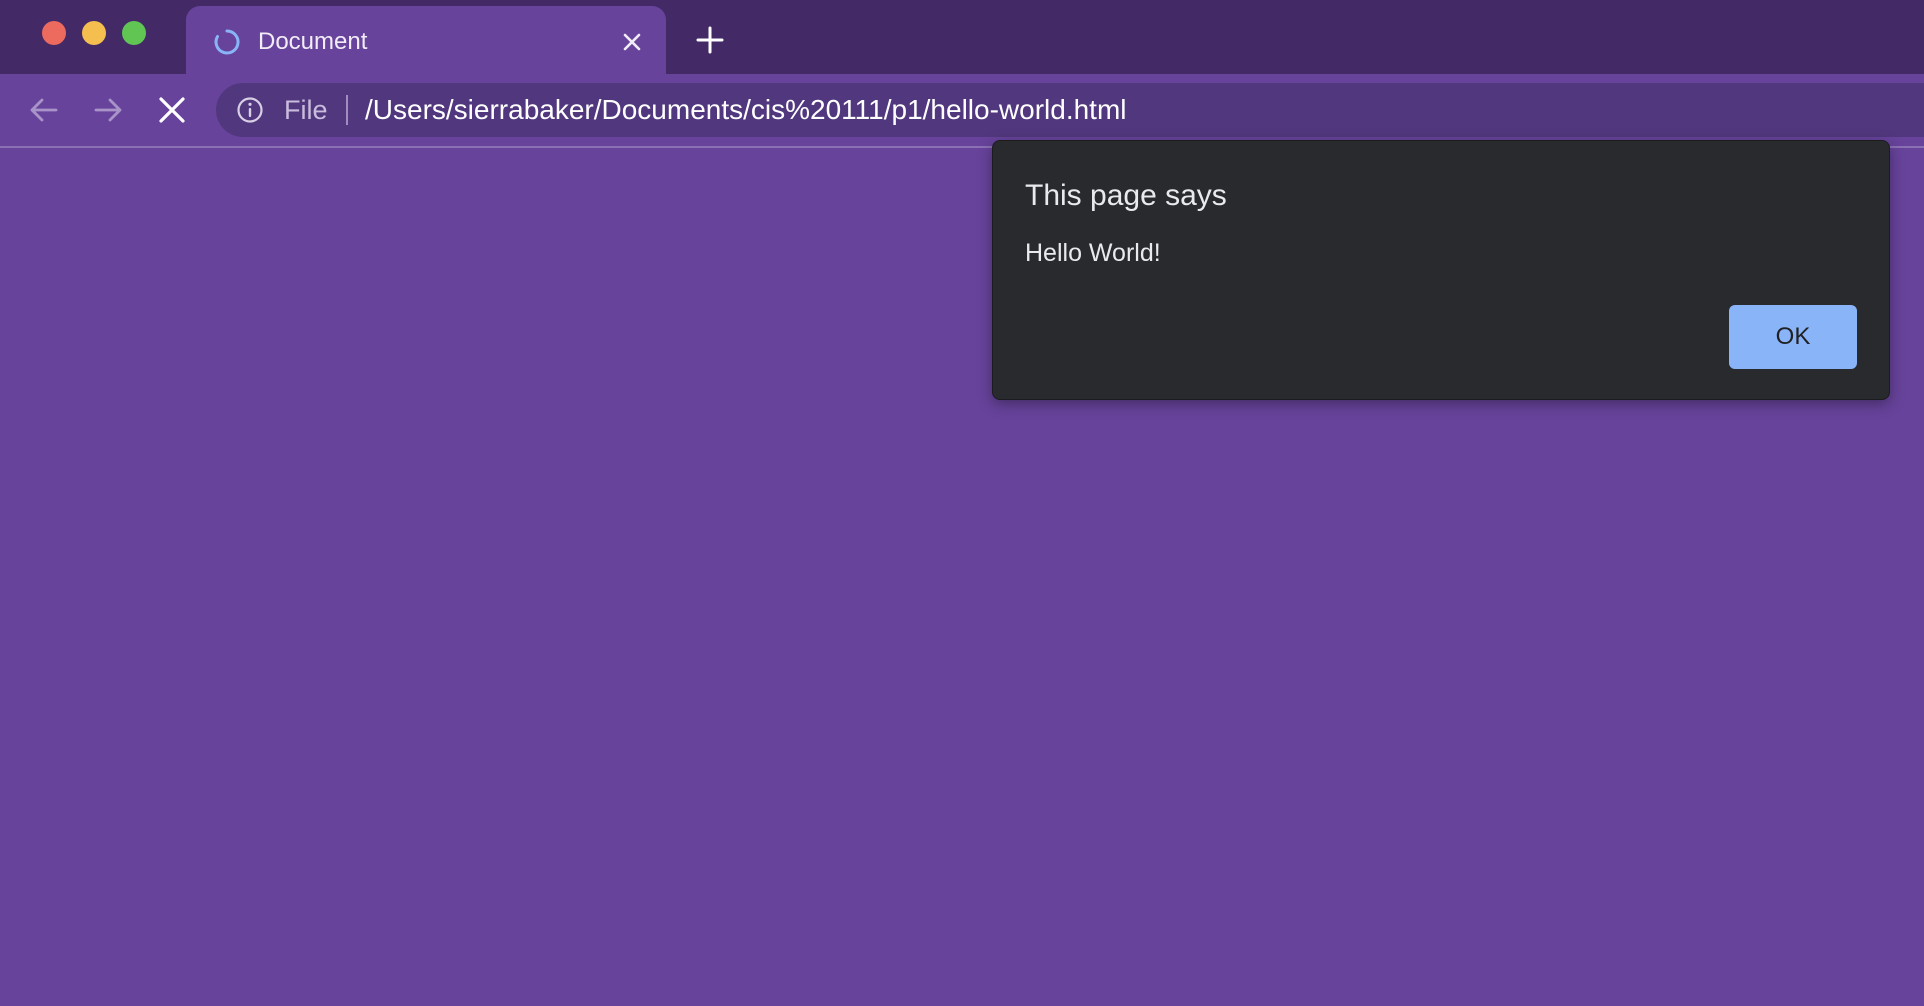 This screenshot has height=1006, width=1924. What do you see at coordinates (426, 40) in the screenshot?
I see `tab-document: Document` at bounding box center [426, 40].